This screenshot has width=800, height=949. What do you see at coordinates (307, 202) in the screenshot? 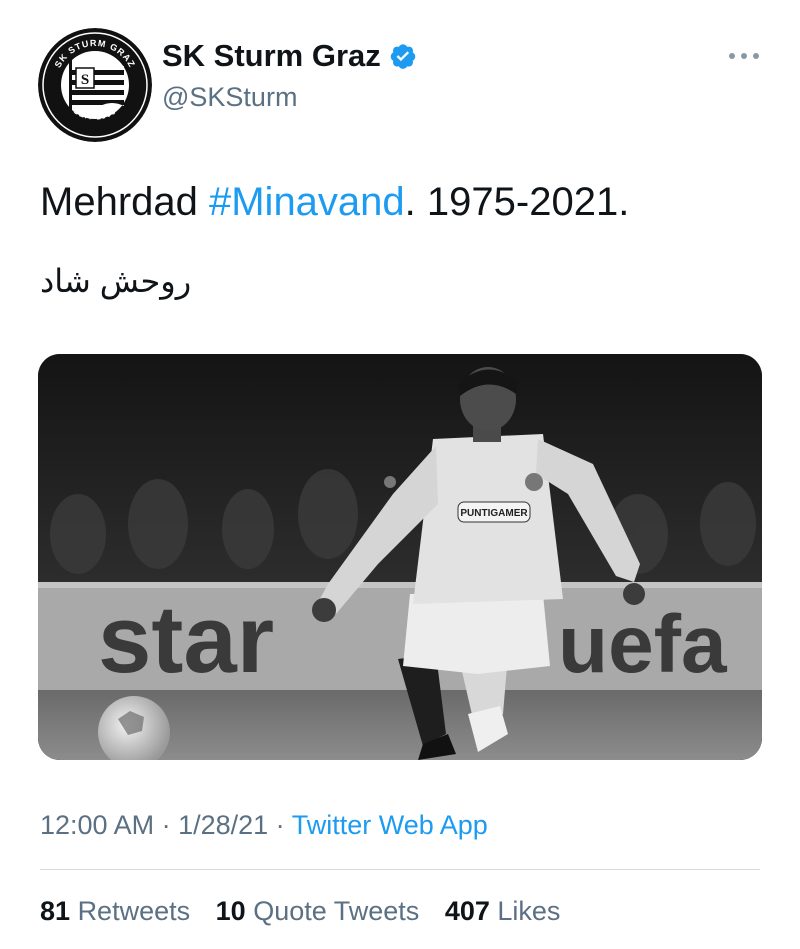
I see `hashtag-link: #Minavand` at bounding box center [307, 202].